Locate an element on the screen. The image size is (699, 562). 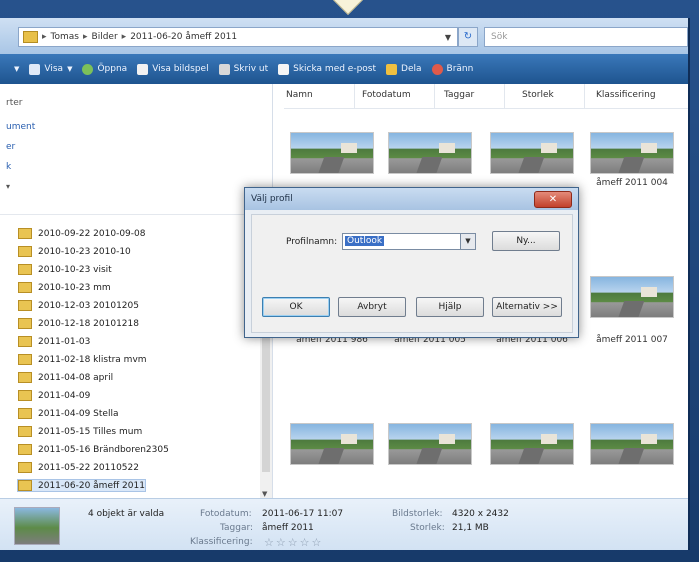
cancel-button: Avbryt is located at coordinates (372, 307).